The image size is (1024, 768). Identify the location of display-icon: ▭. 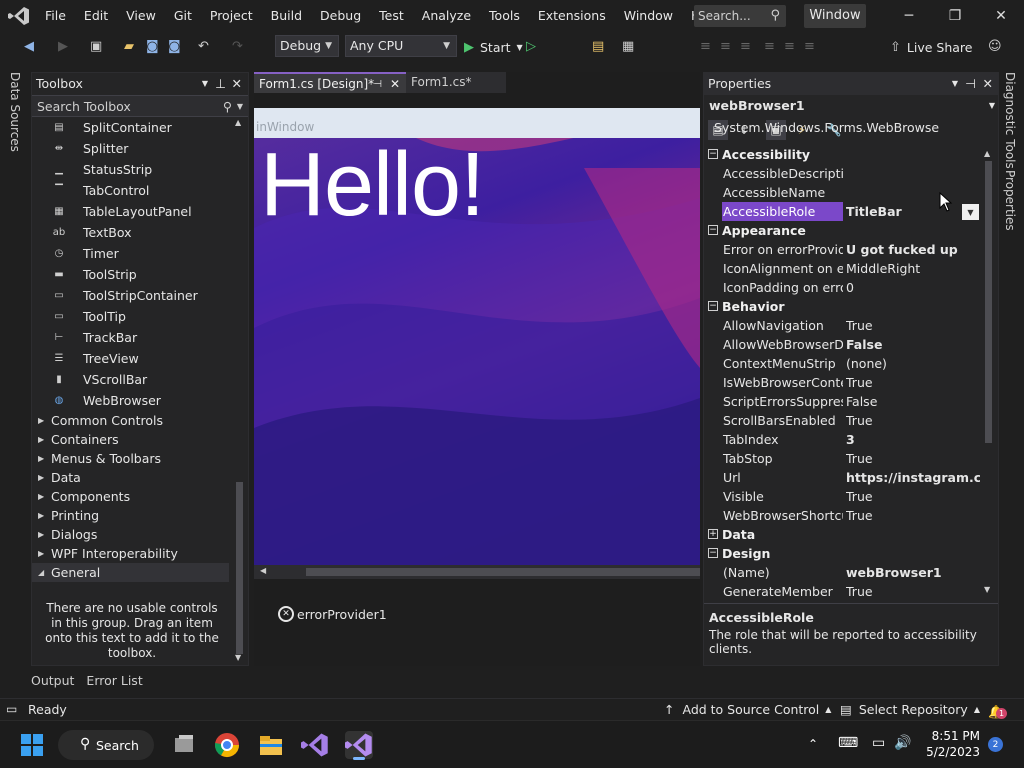
(878, 743).